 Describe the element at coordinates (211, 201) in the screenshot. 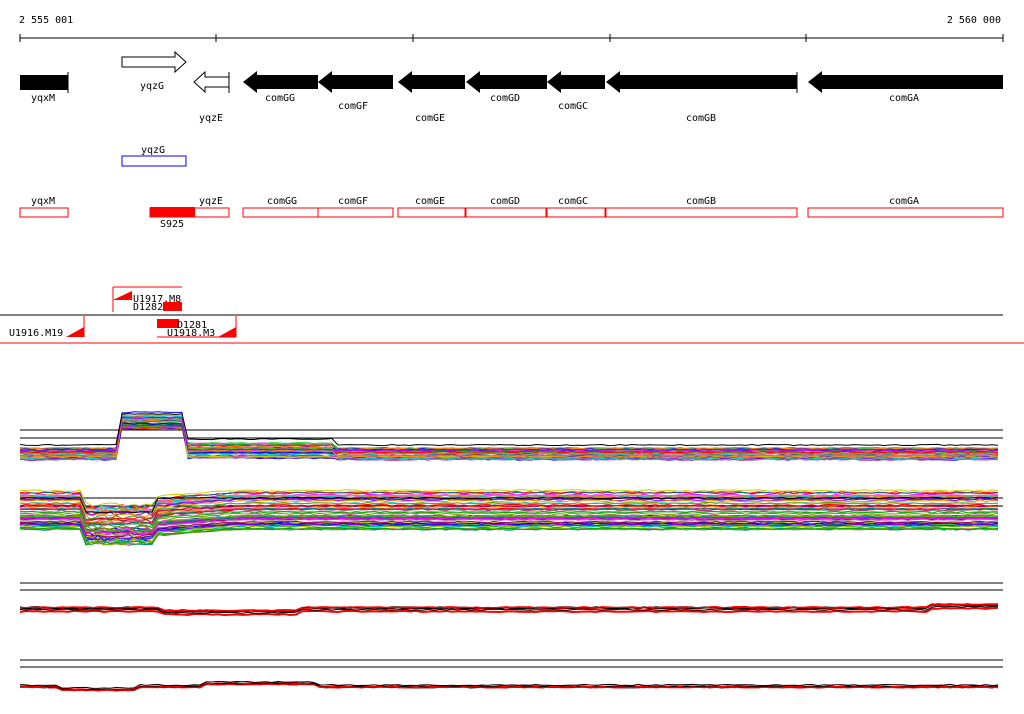

I see `feature-label-yqzE: yqzE` at that location.